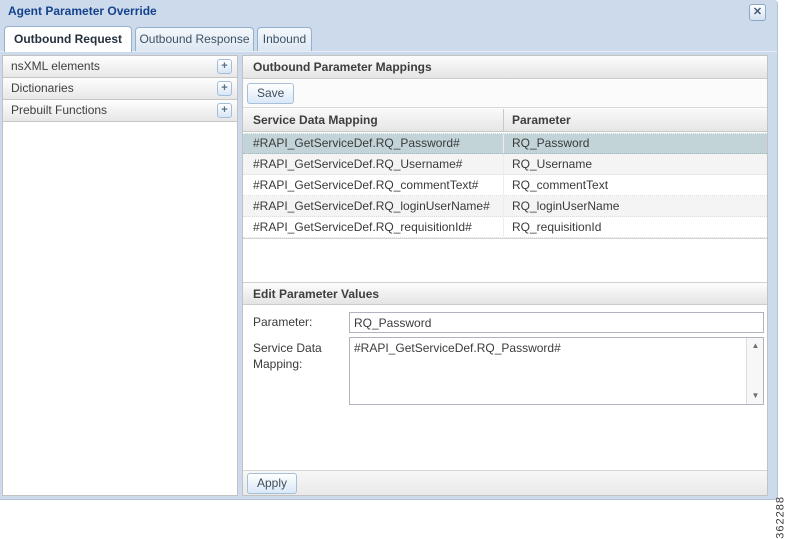  I want to click on sidebar-item-nsxml-elements: nsXML elements +, so click(120, 67).